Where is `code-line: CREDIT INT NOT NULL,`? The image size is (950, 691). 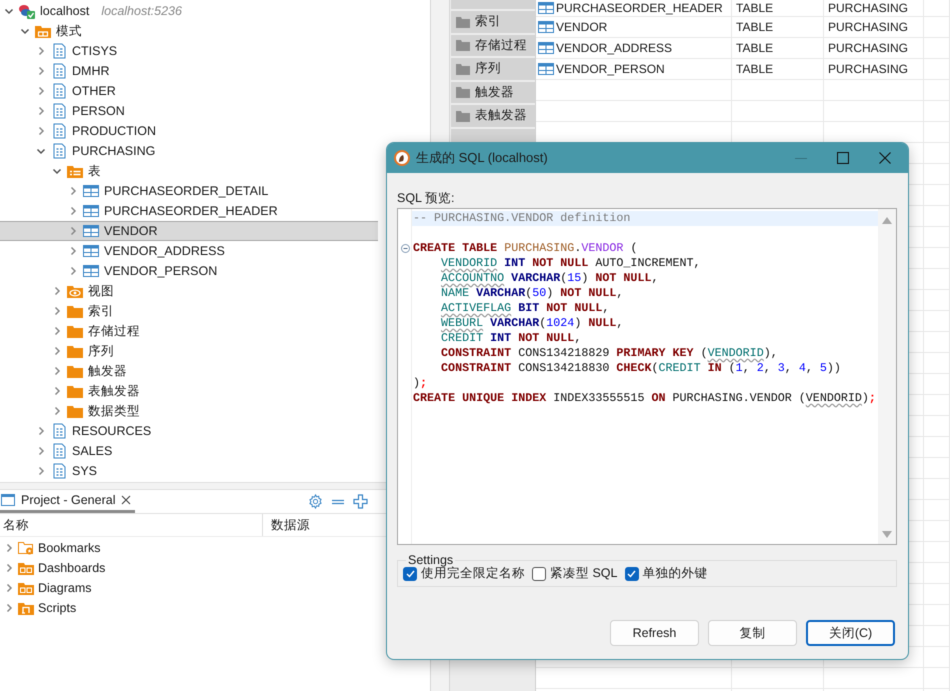
code-line: CREDIT INT NOT NULL, is located at coordinates (511, 338).